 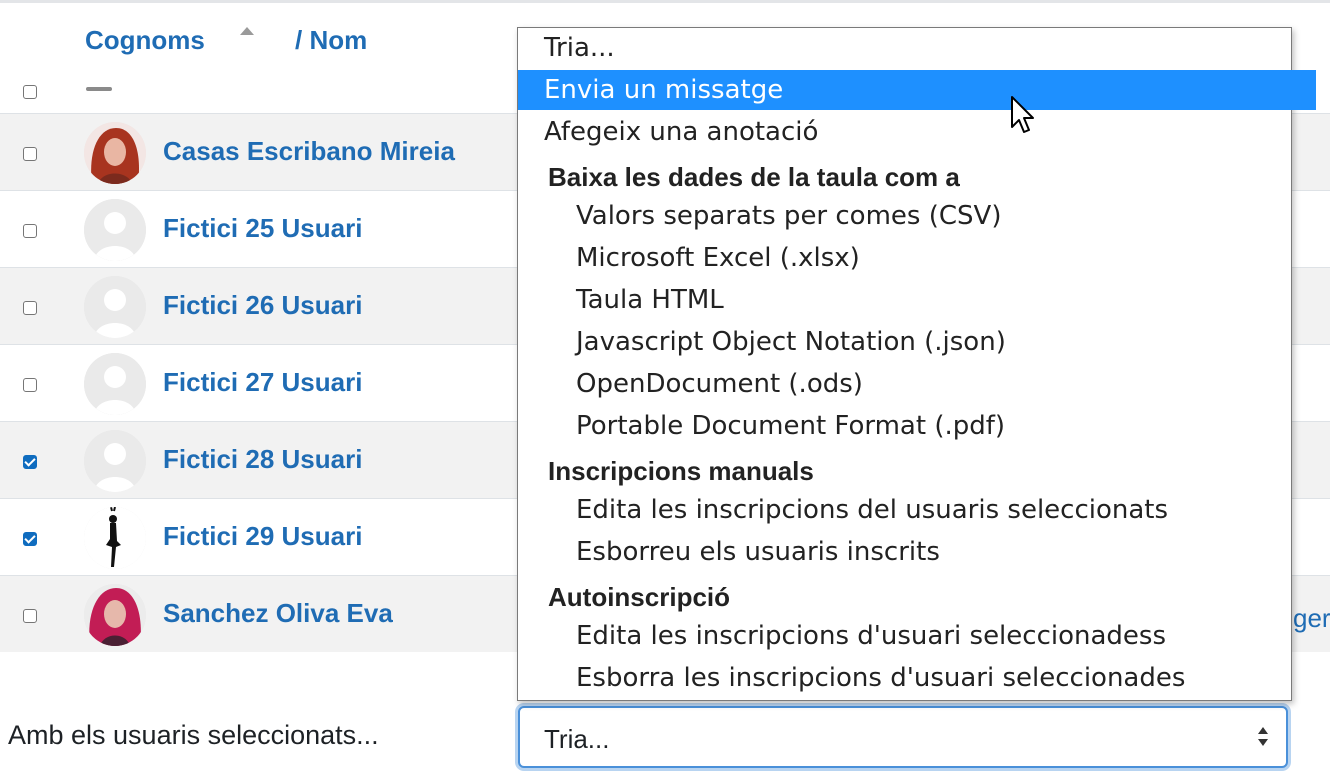 I want to click on user-name-link: Fictici 29 Usuari, so click(x=262, y=536).